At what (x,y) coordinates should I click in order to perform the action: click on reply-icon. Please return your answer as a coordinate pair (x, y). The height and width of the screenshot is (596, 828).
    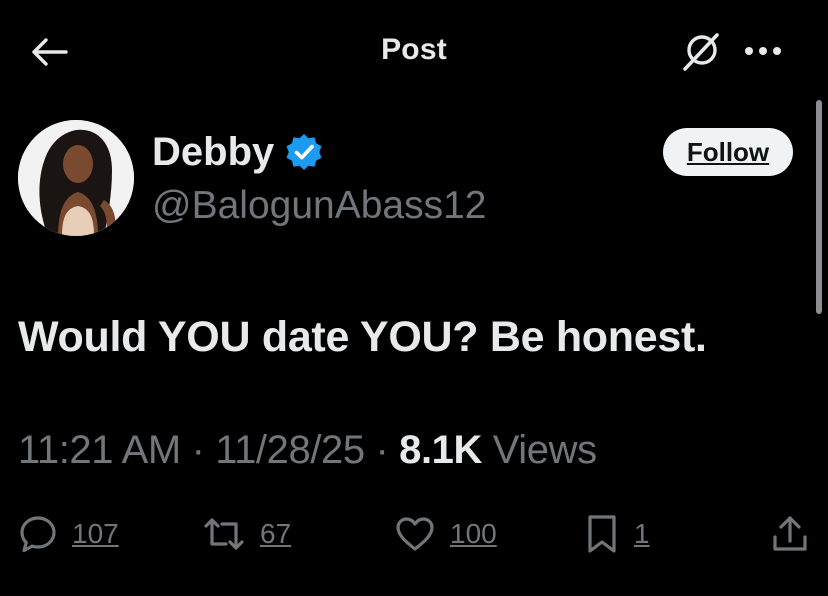
    Looking at the image, I should click on (38, 534).